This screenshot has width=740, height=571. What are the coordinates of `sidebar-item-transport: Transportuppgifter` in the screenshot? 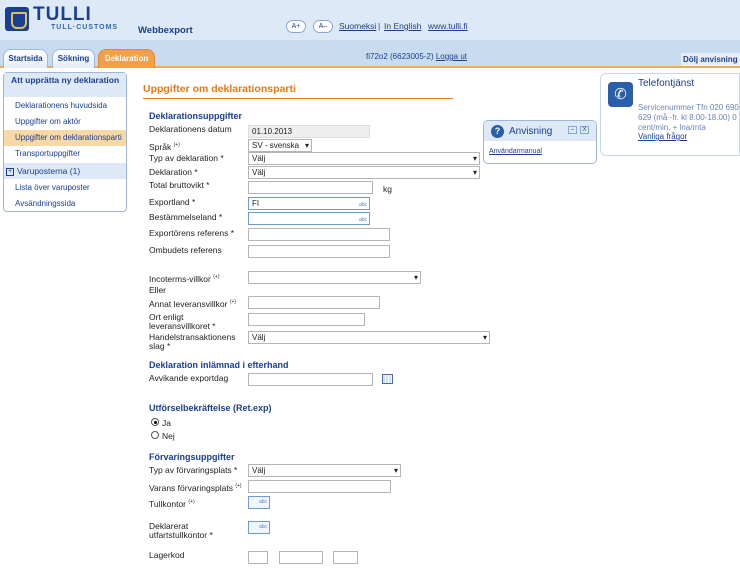 It's located at (65, 154).